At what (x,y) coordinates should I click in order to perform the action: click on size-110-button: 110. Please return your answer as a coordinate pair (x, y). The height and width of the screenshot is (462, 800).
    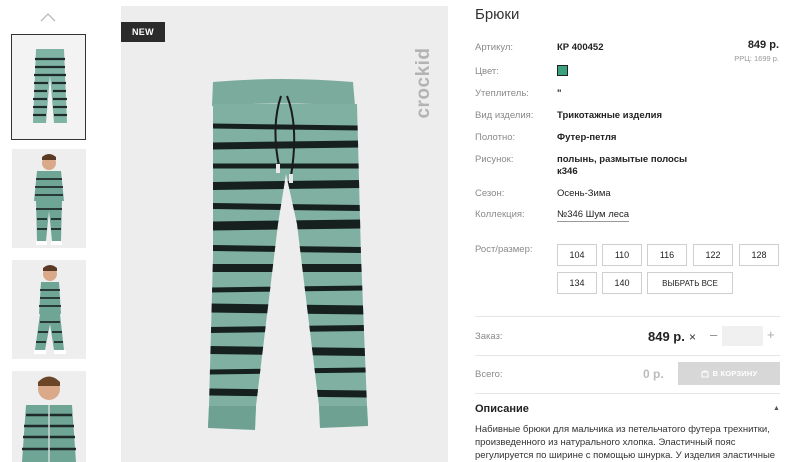
    Looking at the image, I should click on (622, 255).